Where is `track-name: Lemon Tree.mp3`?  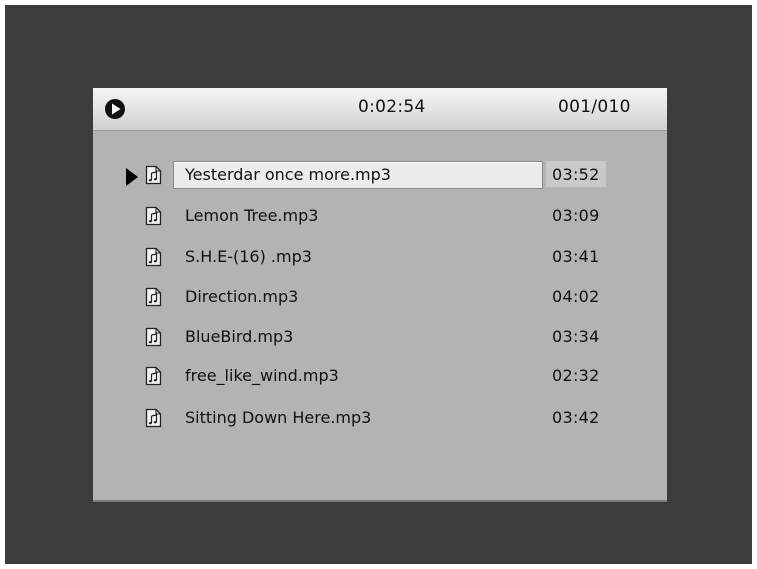 track-name: Lemon Tree.mp3 is located at coordinates (252, 215).